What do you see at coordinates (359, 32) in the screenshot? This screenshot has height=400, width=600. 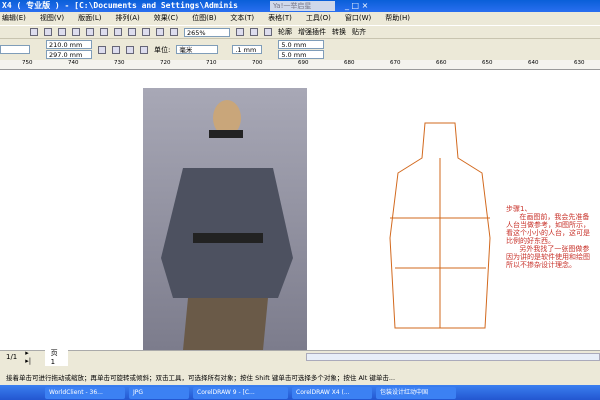 I see `toolbar-button-snap: 贴齐` at bounding box center [359, 32].